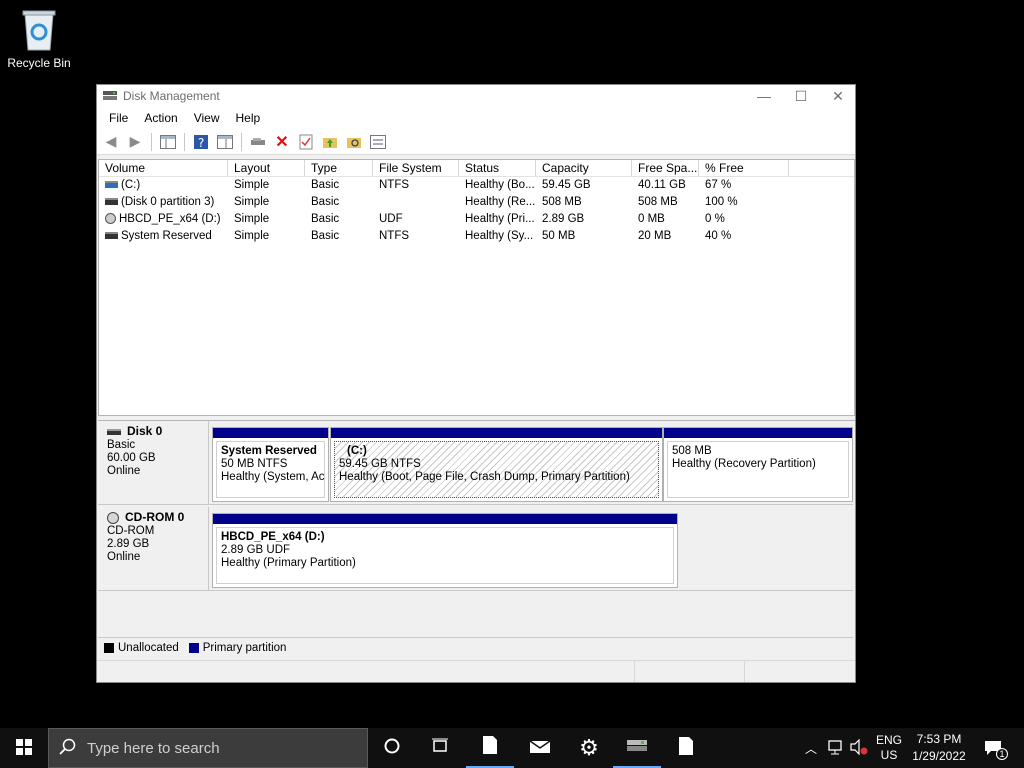 This screenshot has height=768, width=1024. I want to click on volume-name-cell: (C:), so click(163, 185).